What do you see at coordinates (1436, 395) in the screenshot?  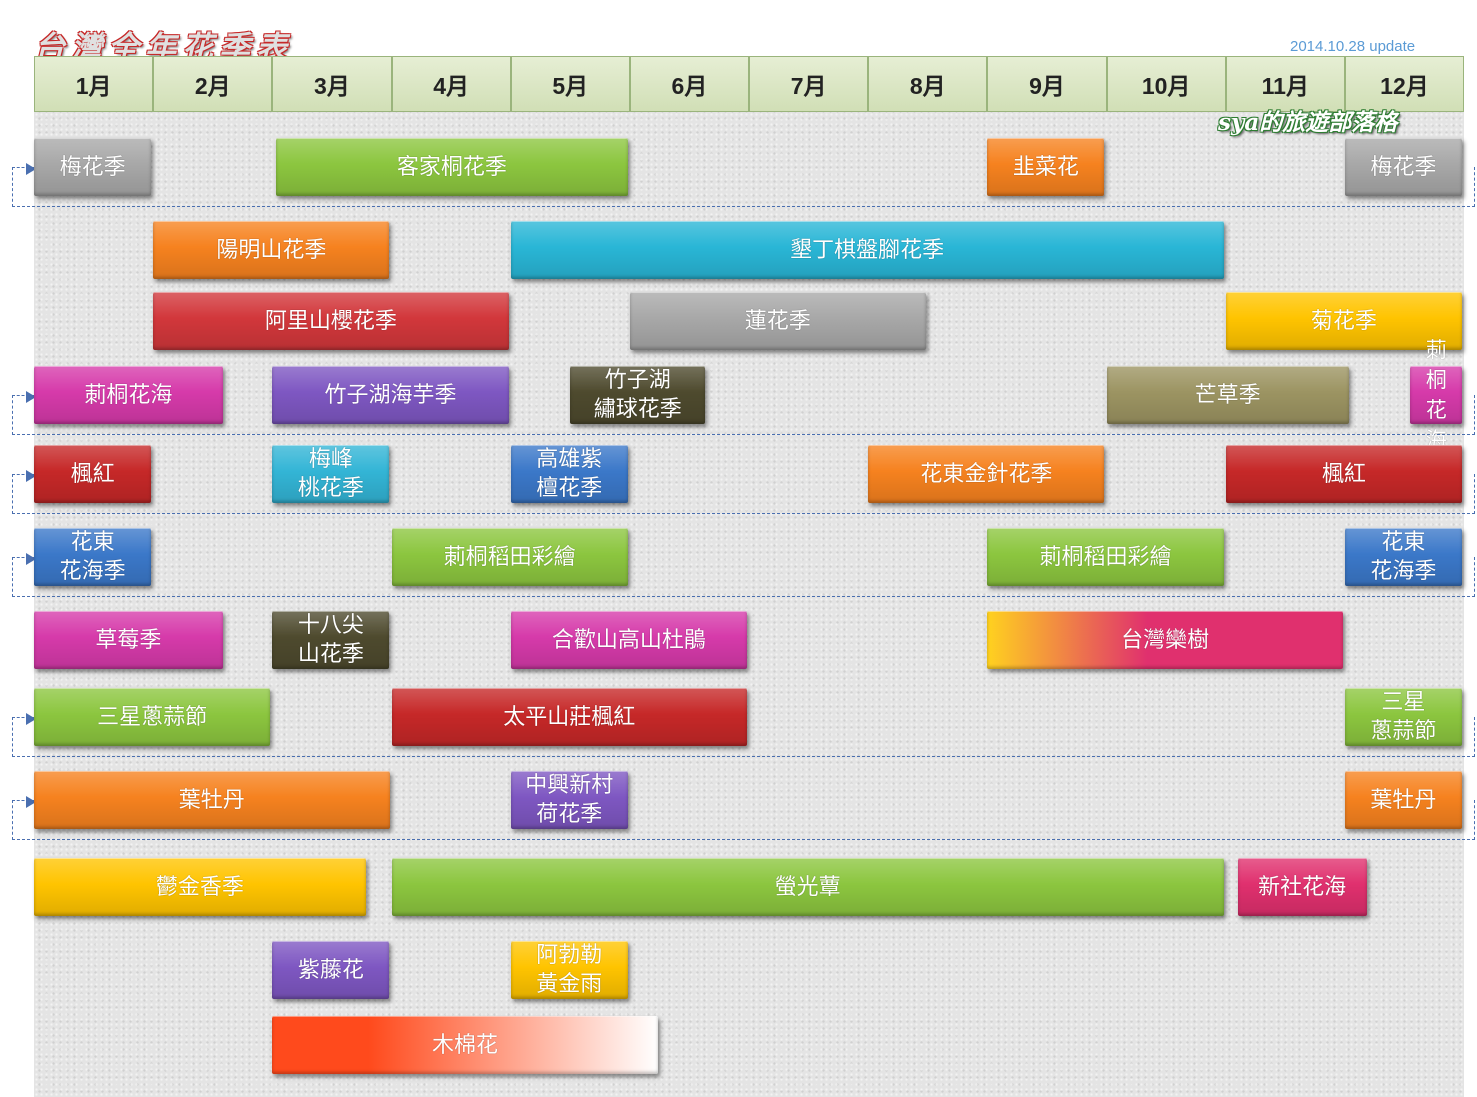 I see `season-bar: 莿 桐 花 海` at bounding box center [1436, 395].